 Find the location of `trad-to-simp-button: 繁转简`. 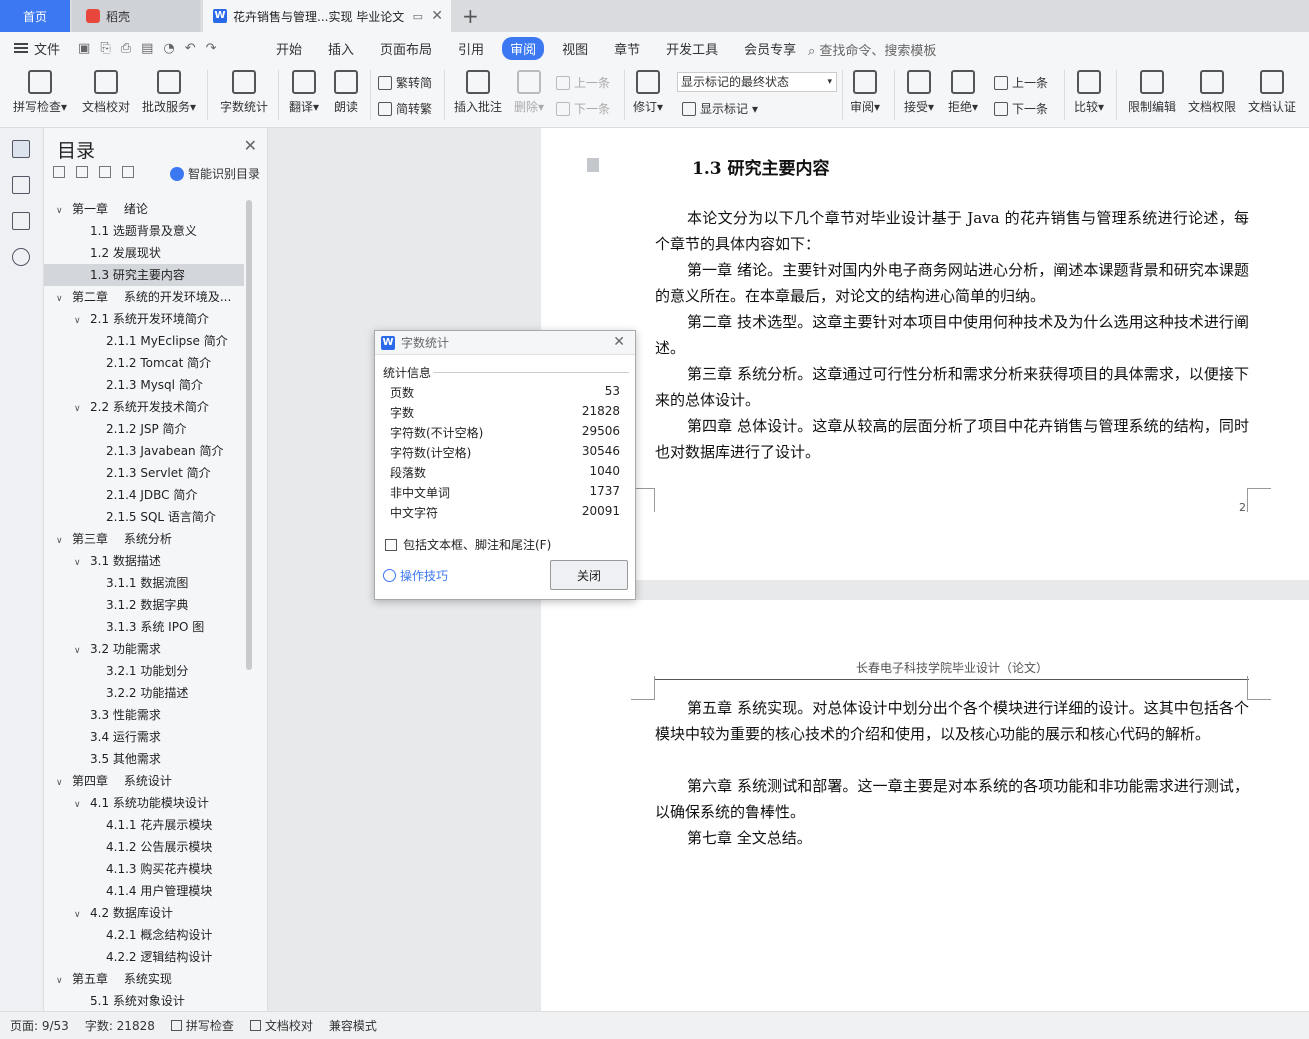

trad-to-simp-button: 繁转简 is located at coordinates (405, 82).